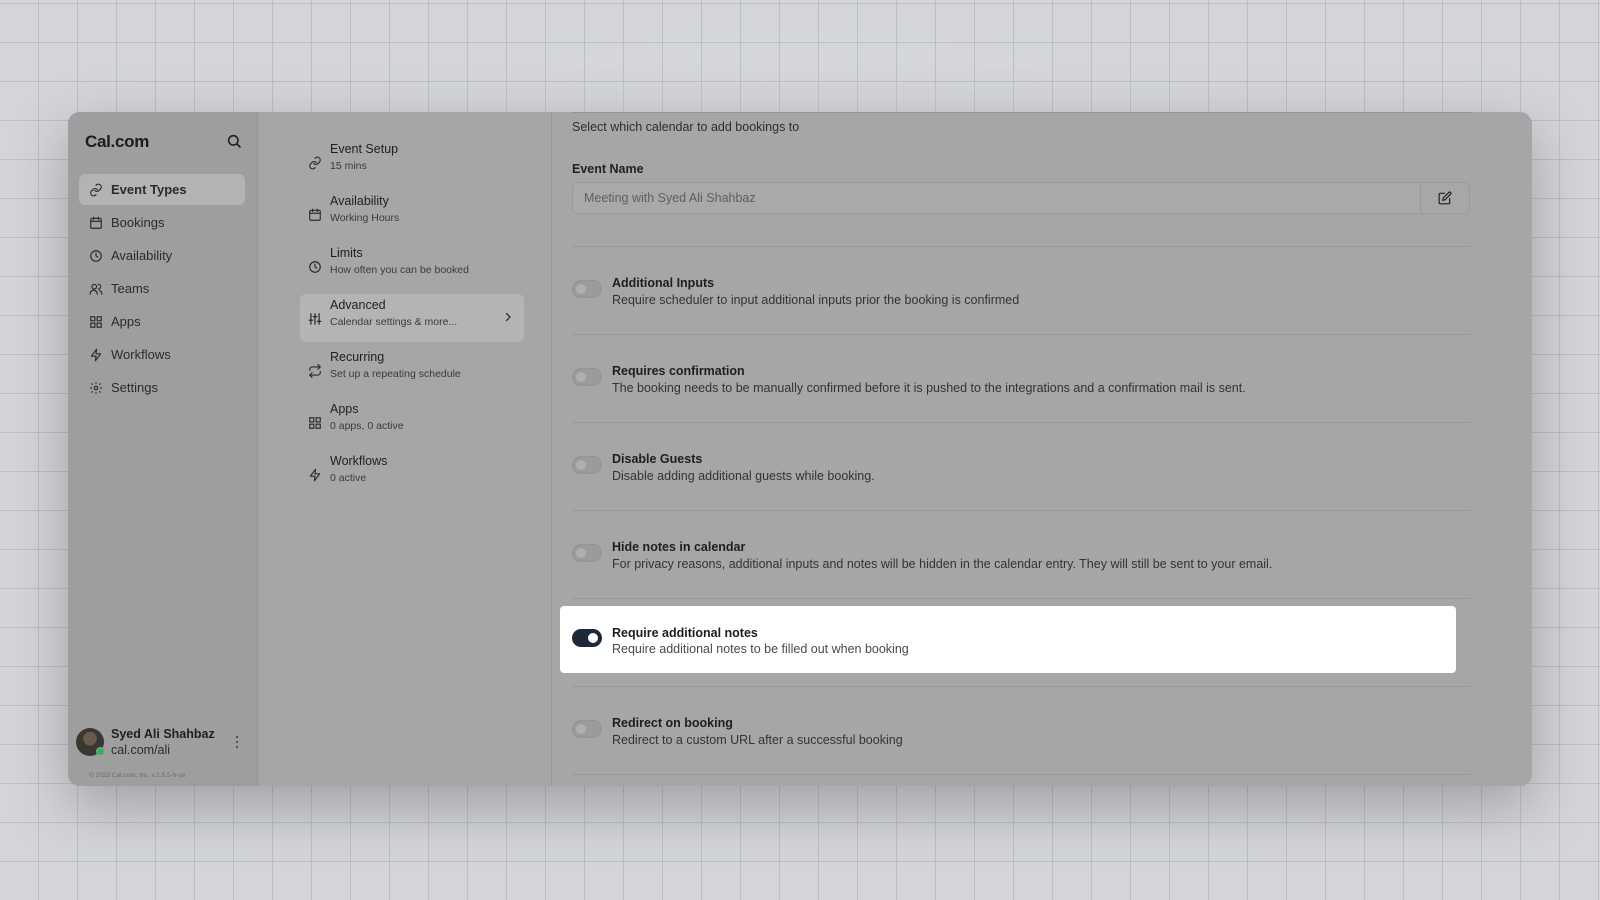  I want to click on additional-inputs-toggle, so click(587, 289).